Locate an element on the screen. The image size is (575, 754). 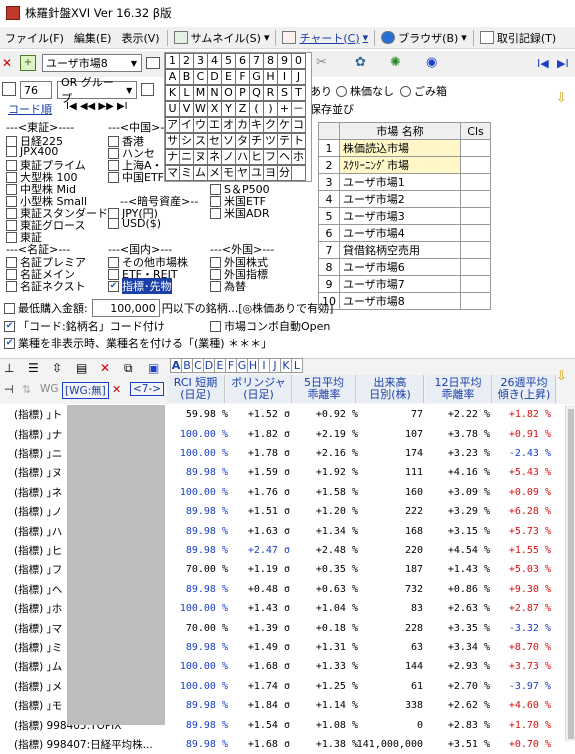
first-page-icon: I◀ is located at coordinates (543, 63).